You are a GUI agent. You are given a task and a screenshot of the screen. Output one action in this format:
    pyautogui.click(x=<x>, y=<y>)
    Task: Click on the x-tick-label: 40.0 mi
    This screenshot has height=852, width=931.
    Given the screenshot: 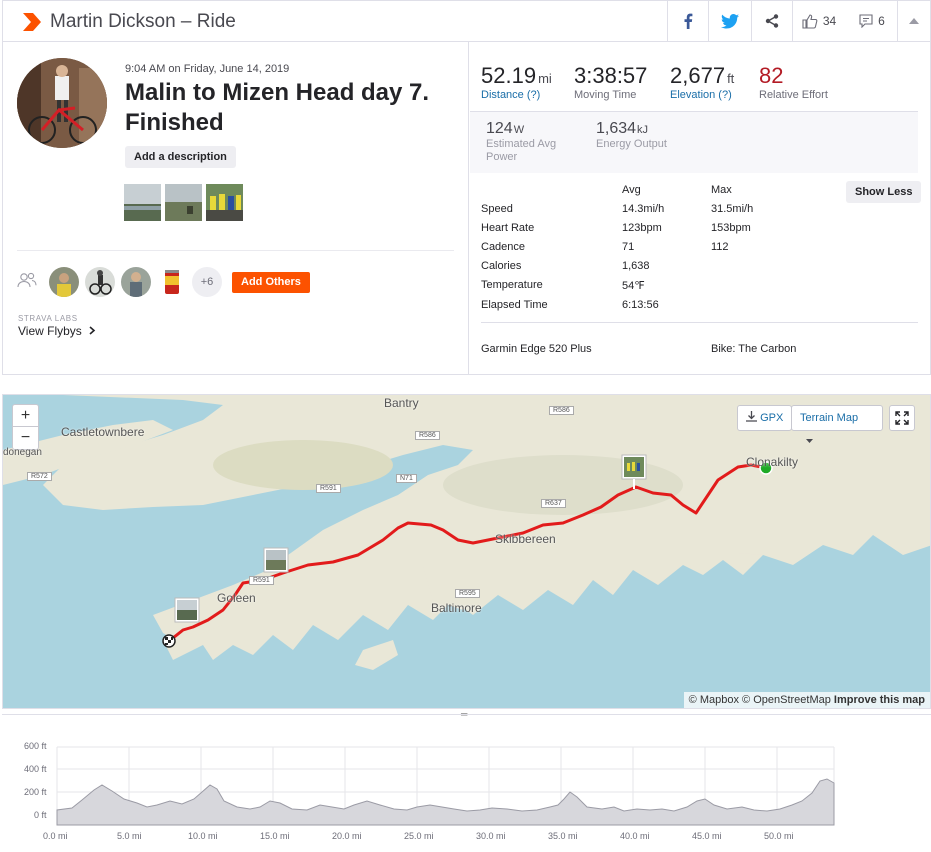 What is the action you would take?
    pyautogui.click(x=635, y=836)
    